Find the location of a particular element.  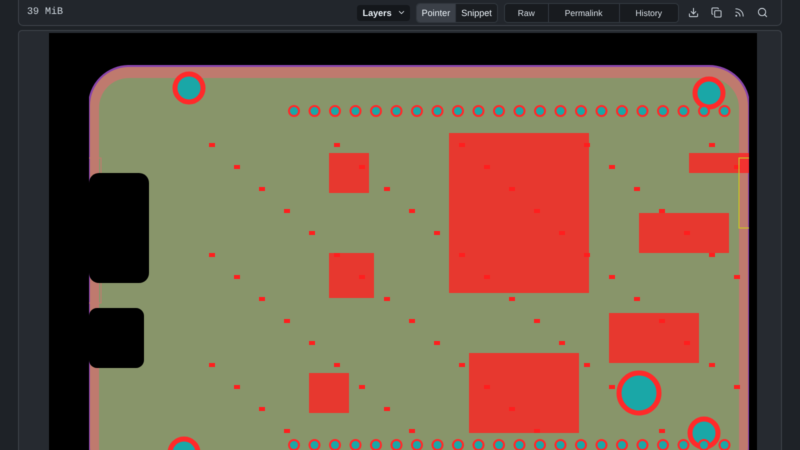

caret-icon is located at coordinates (401, 12).